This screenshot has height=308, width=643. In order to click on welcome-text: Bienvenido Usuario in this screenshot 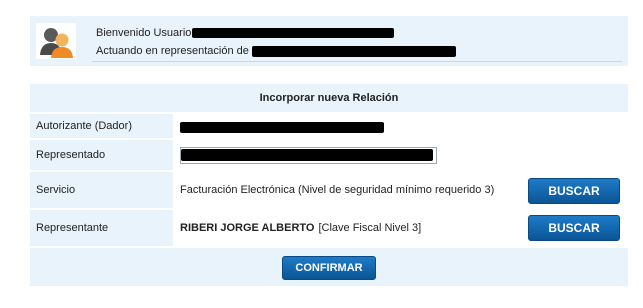, I will do `click(144, 33)`.